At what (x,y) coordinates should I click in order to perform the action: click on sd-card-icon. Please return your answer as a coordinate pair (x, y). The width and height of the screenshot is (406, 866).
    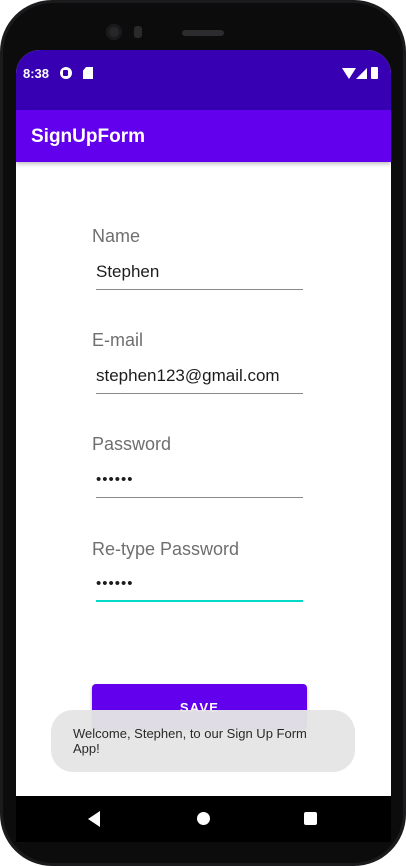
    Looking at the image, I should click on (88, 73).